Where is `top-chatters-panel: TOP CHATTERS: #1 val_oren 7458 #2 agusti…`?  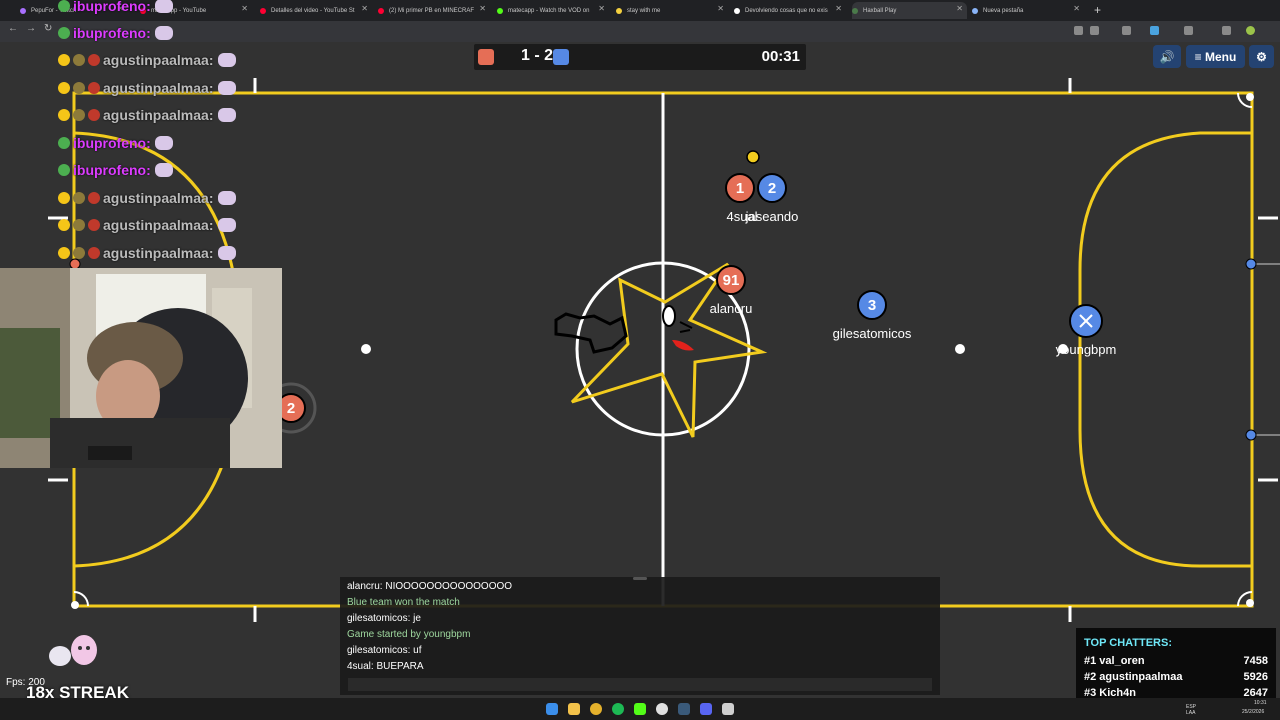
top-chatters-panel: TOP CHATTERS: #1 val_oren 7458 #2 agusti… is located at coordinates (1176, 667).